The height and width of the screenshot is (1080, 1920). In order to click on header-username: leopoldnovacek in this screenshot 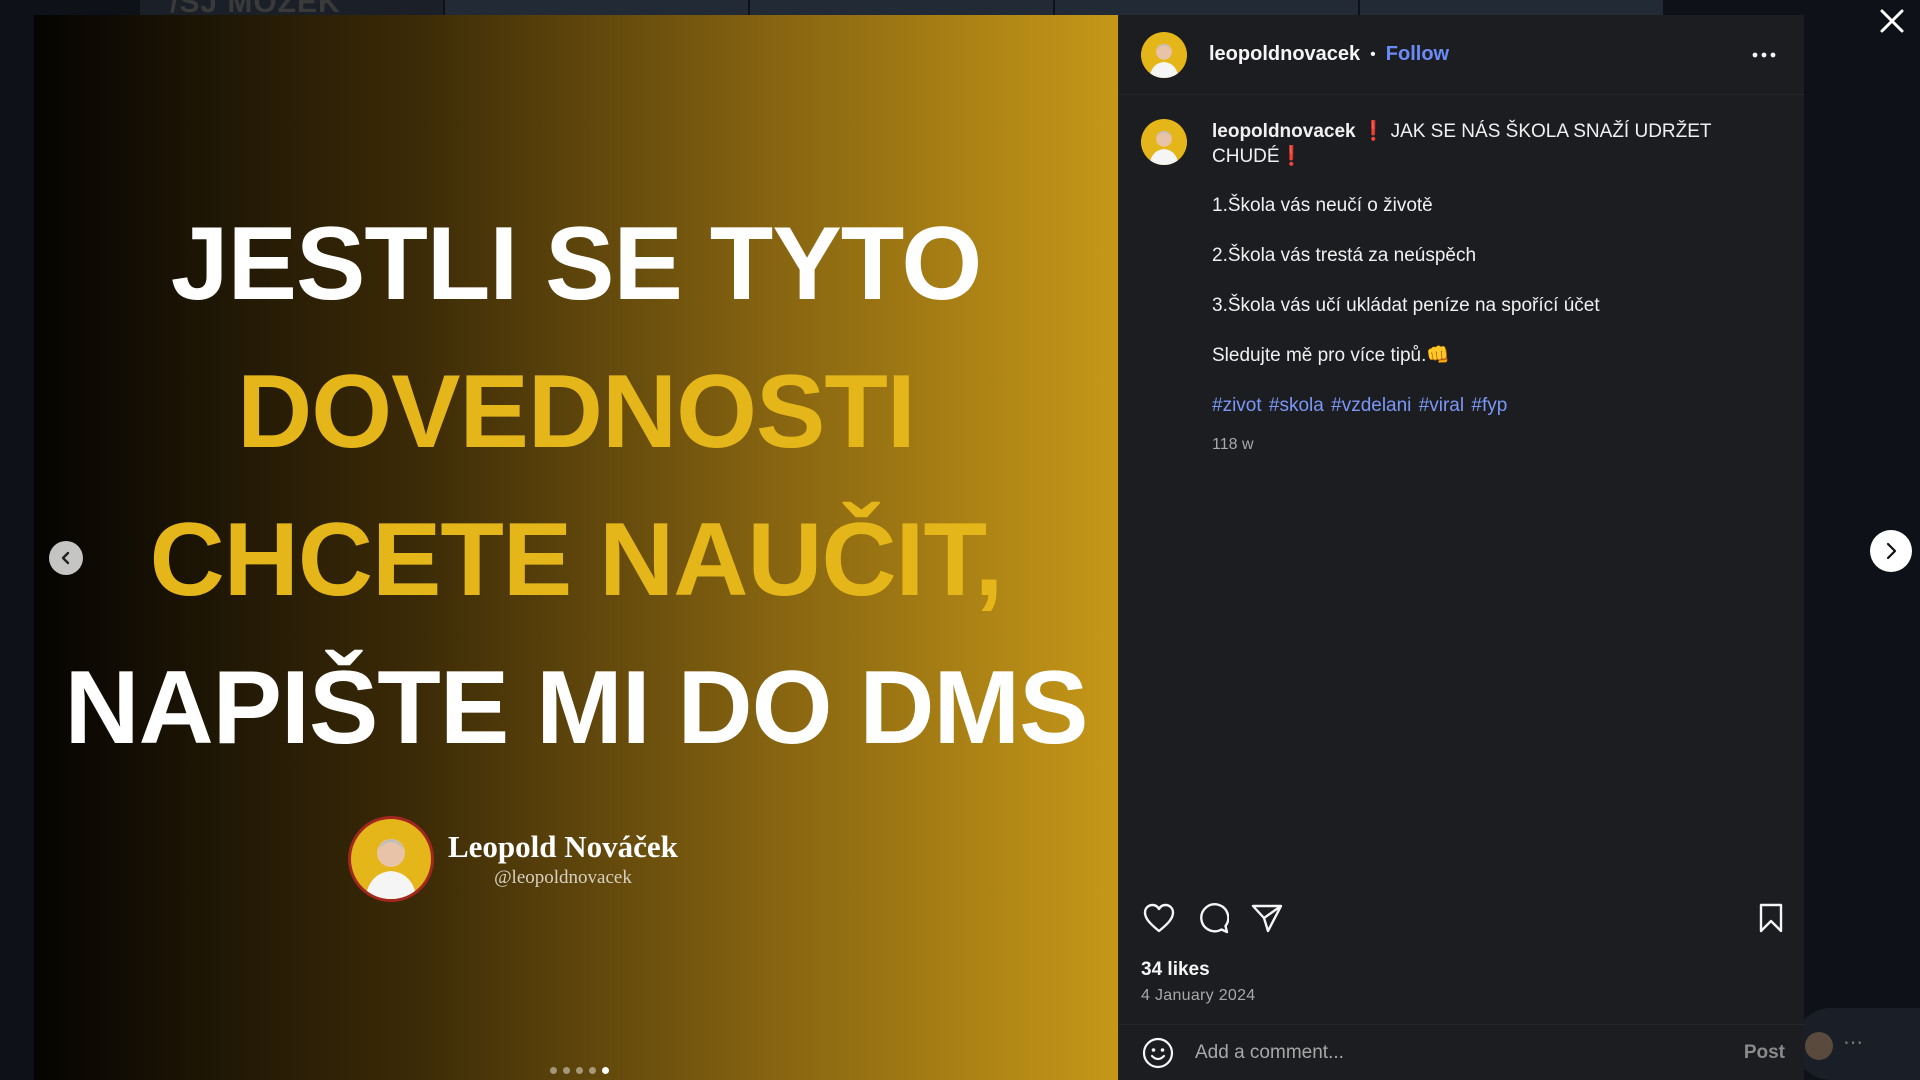, I will do `click(1284, 54)`.